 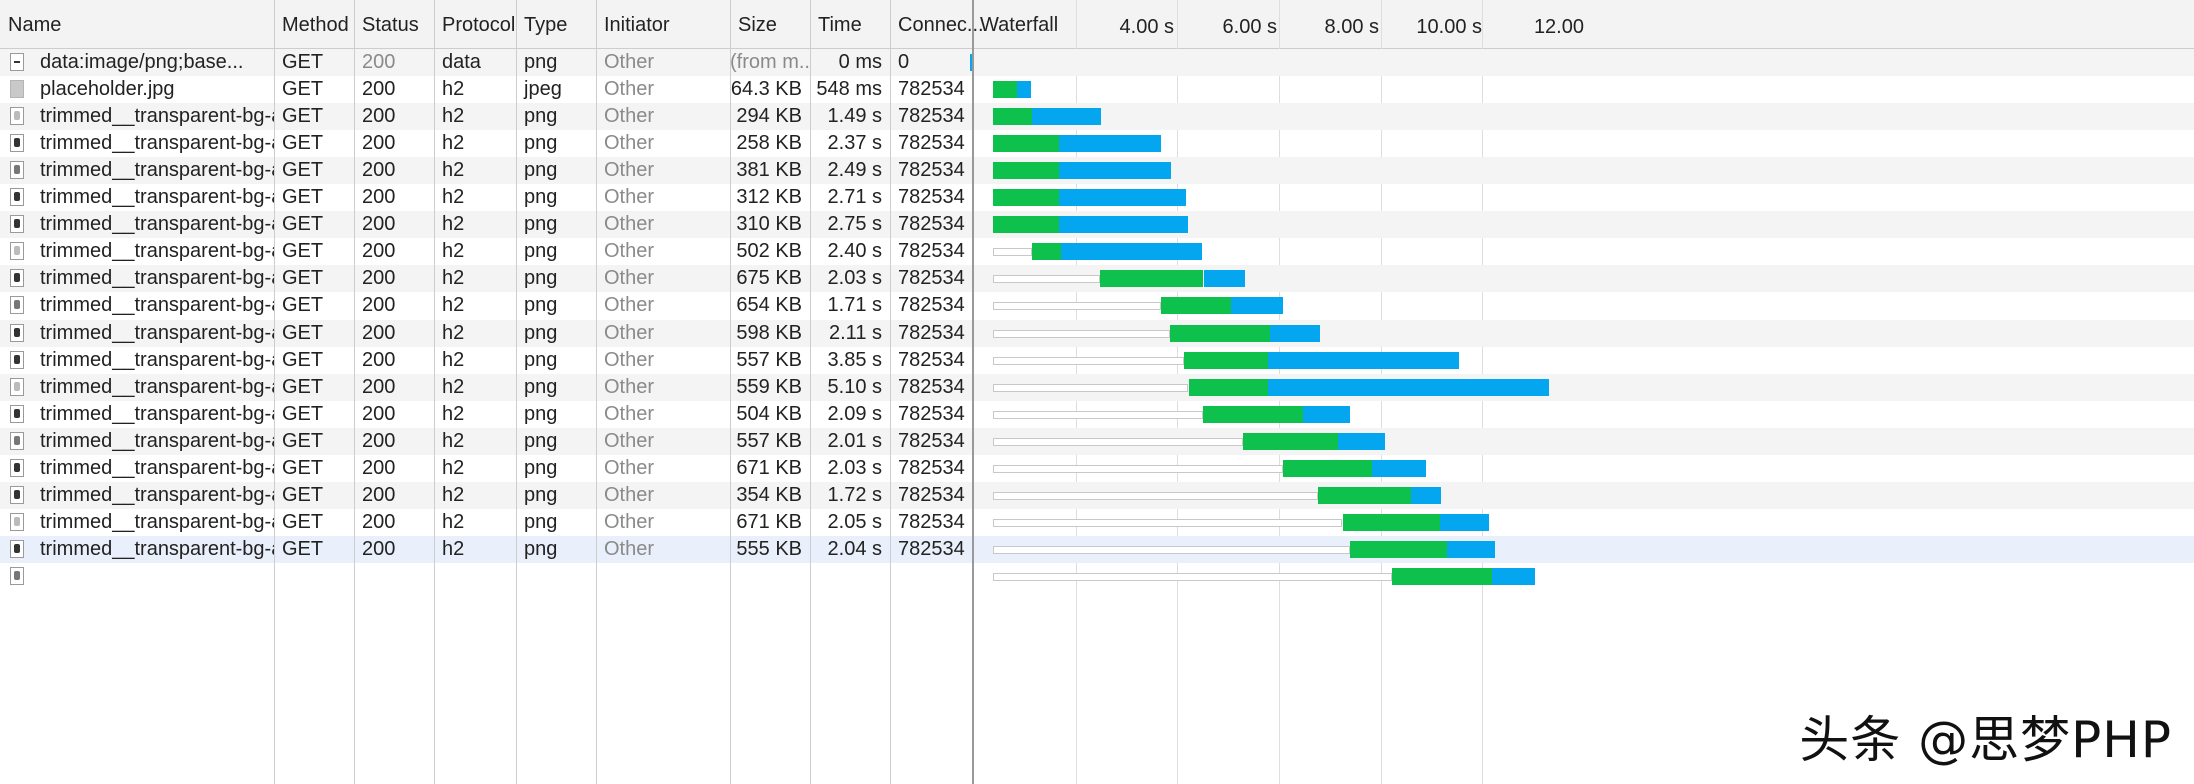 What do you see at coordinates (137, 24) in the screenshot?
I see `column-header-name: Name` at bounding box center [137, 24].